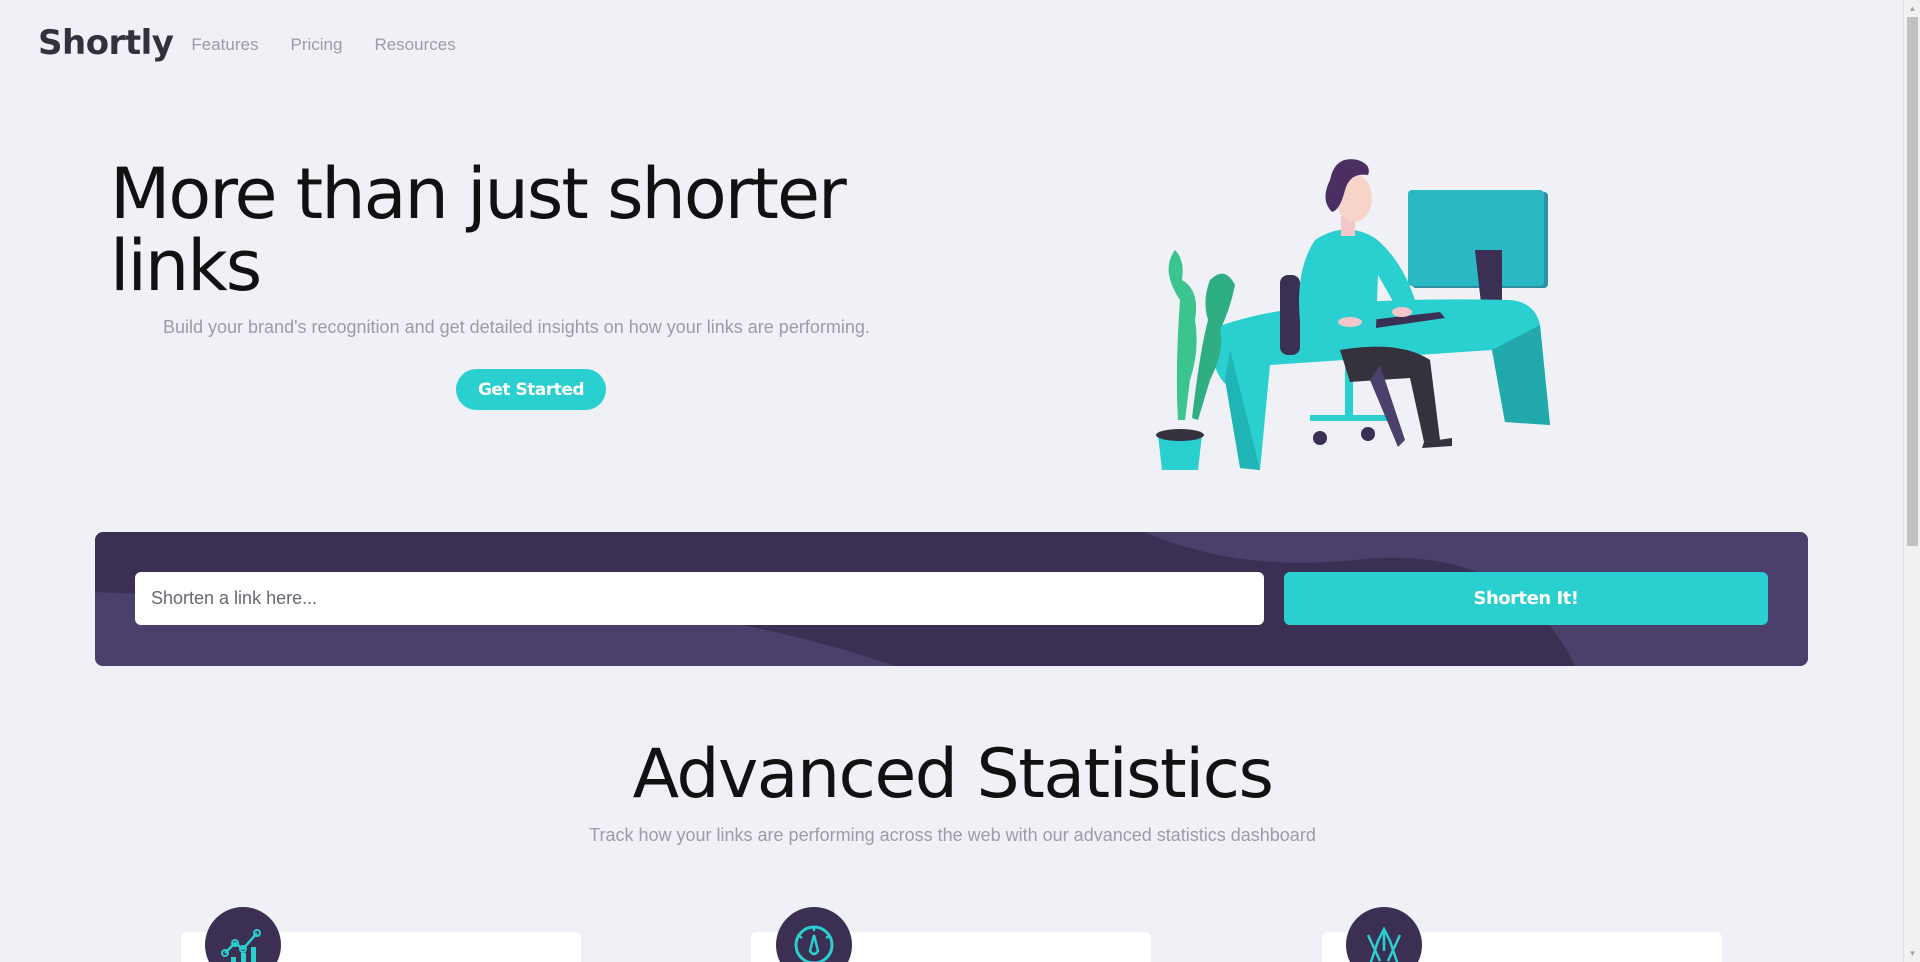 The image size is (1920, 962). I want to click on scrollbar-thumb, so click(1912, 281).